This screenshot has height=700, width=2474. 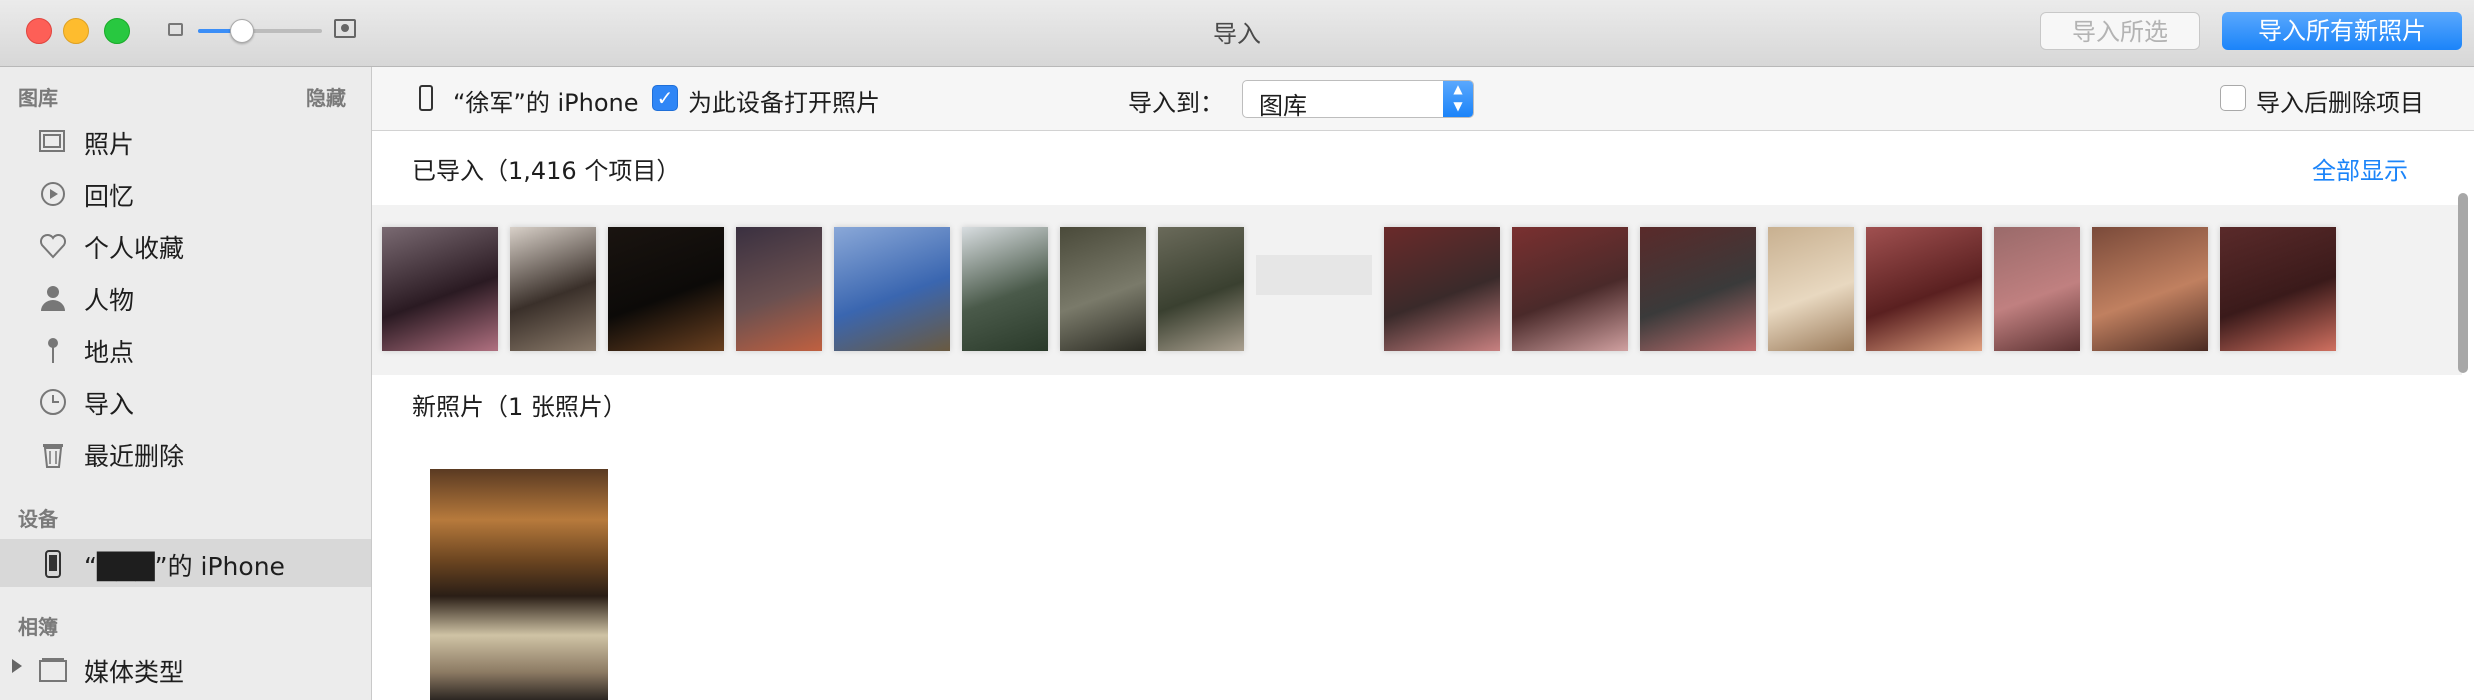 I want to click on import-to-label: 导入到：, so click(x=1176, y=103).